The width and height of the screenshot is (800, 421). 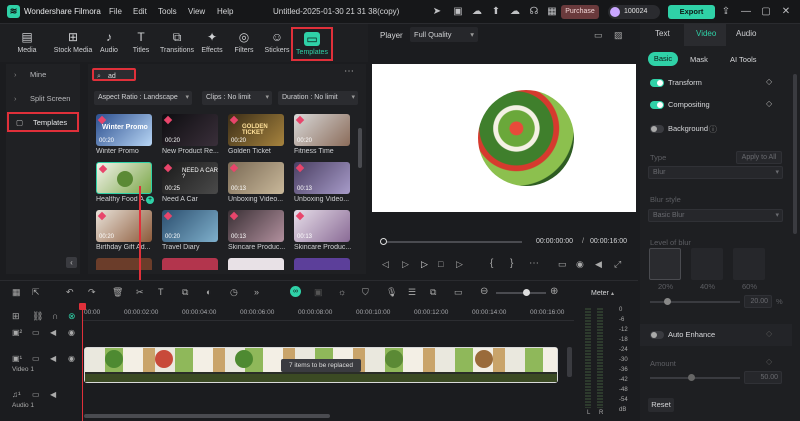 I want to click on blur-value: 20.00, so click(x=758, y=301).